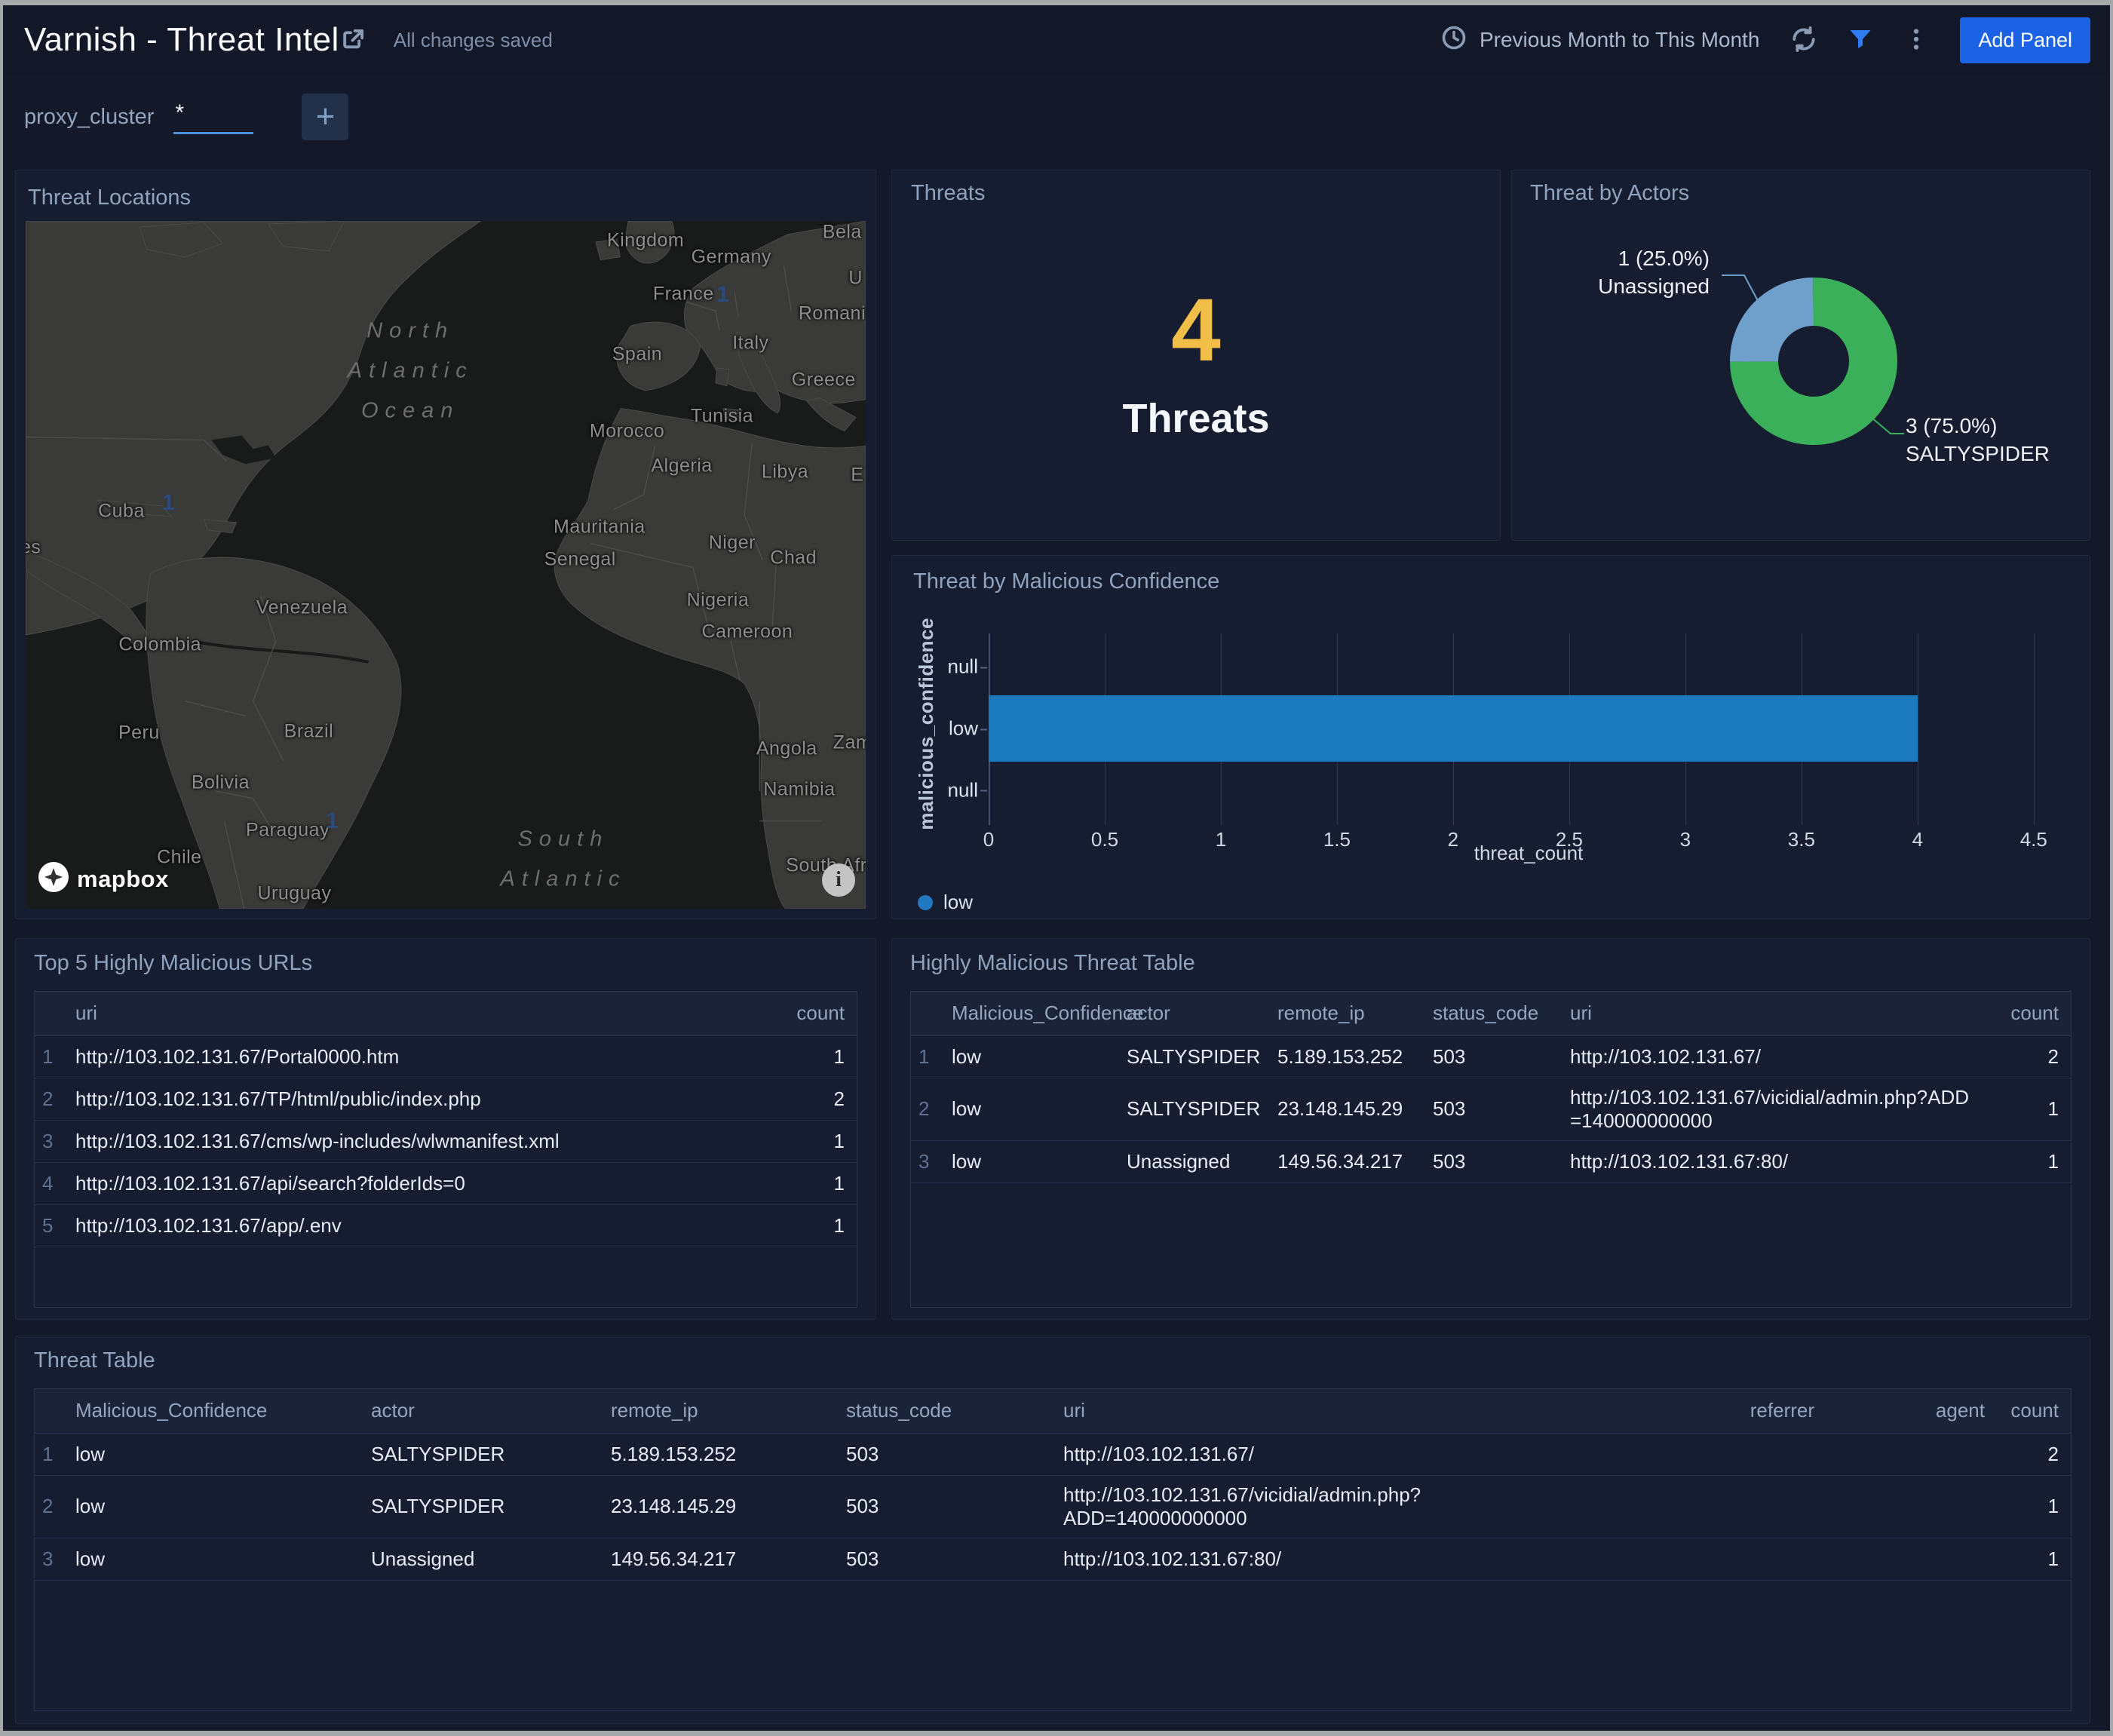 The width and height of the screenshot is (2113, 1736). What do you see at coordinates (213, 117) in the screenshot?
I see `proxy-cluster-input: *` at bounding box center [213, 117].